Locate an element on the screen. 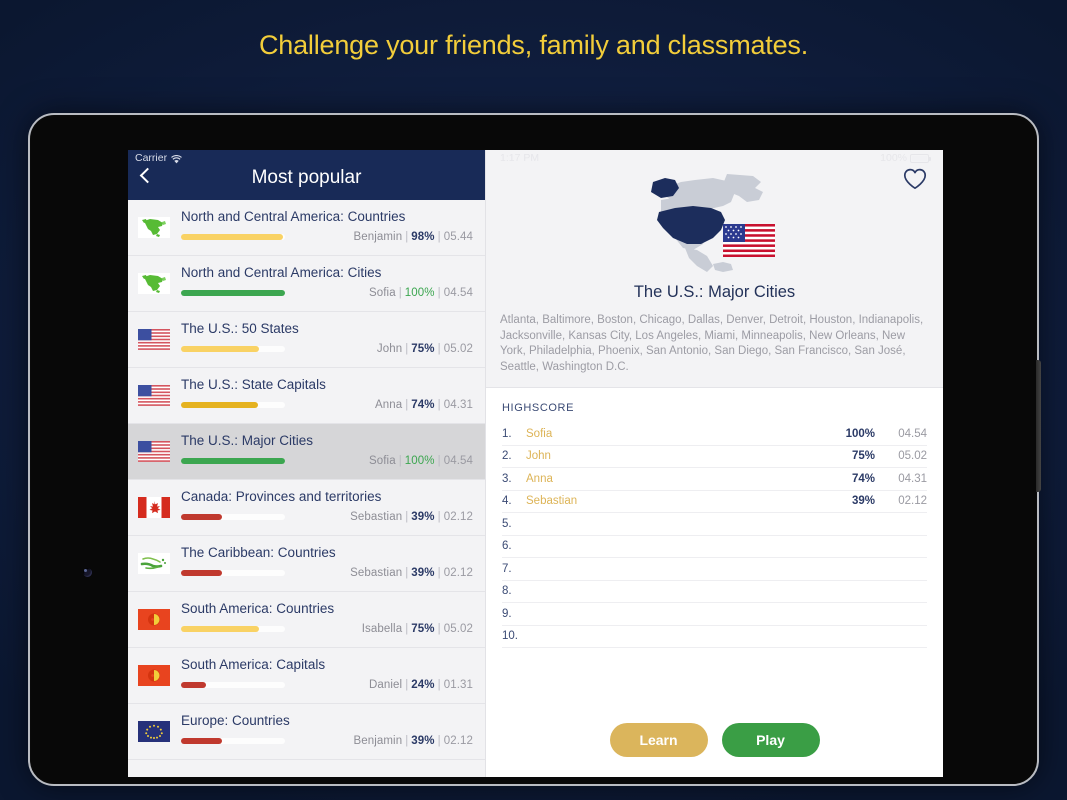  quiz-item-stats: John | 75% | 05.02 is located at coordinates (379, 349).